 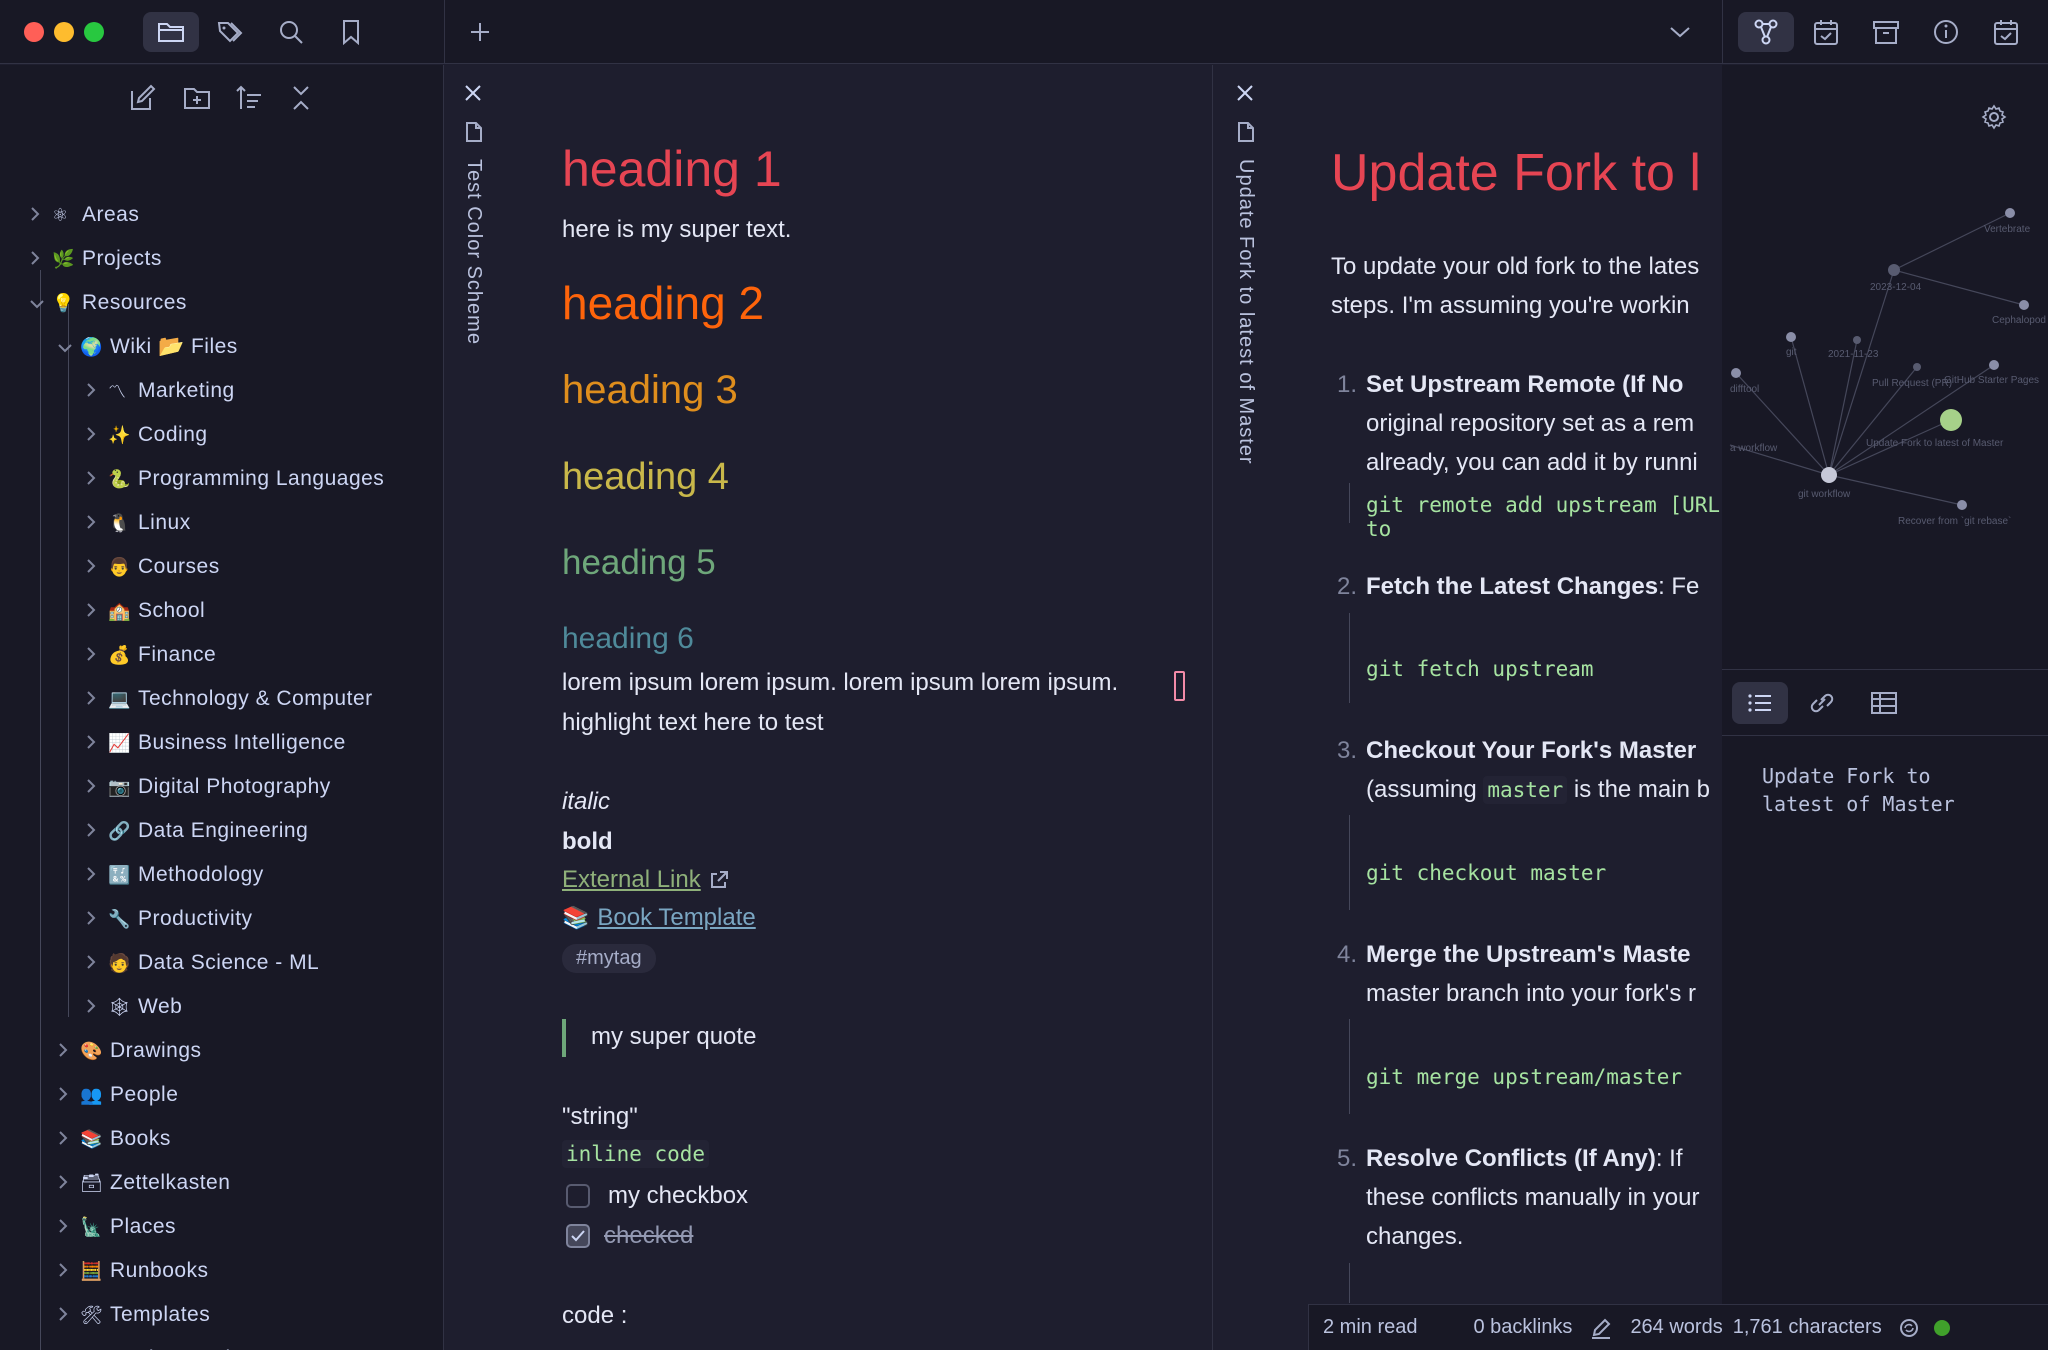 What do you see at coordinates (130, 1051) in the screenshot?
I see `tree-item: 🎨 Drawings` at bounding box center [130, 1051].